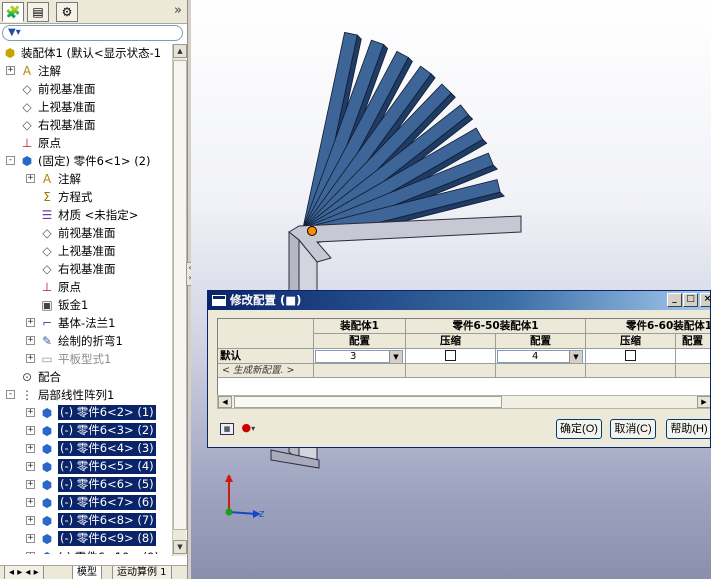  What do you see at coordinates (86, 161) in the screenshot?
I see `tree-item: - ⬢ (固定) 零件6<1> (2)` at bounding box center [86, 161].